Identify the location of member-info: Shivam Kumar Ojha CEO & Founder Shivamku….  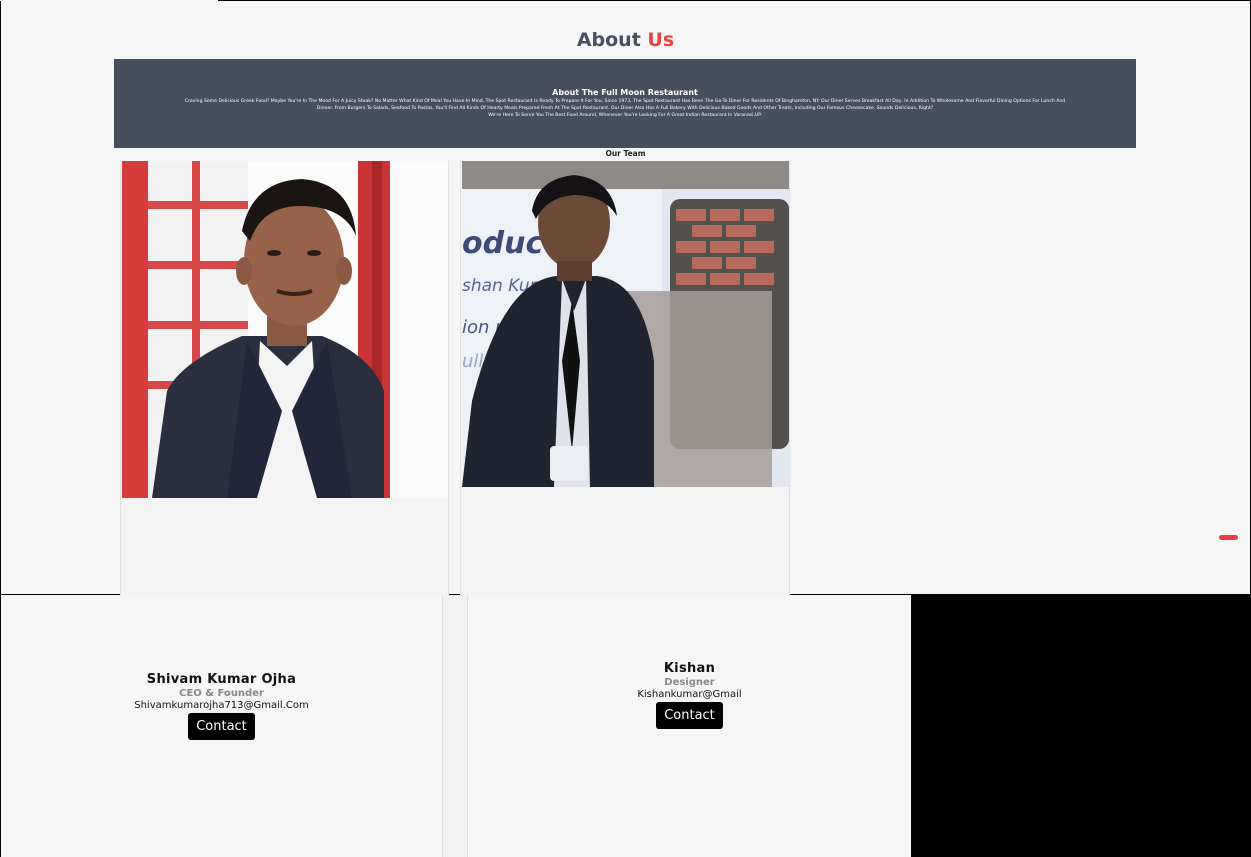
(221, 706).